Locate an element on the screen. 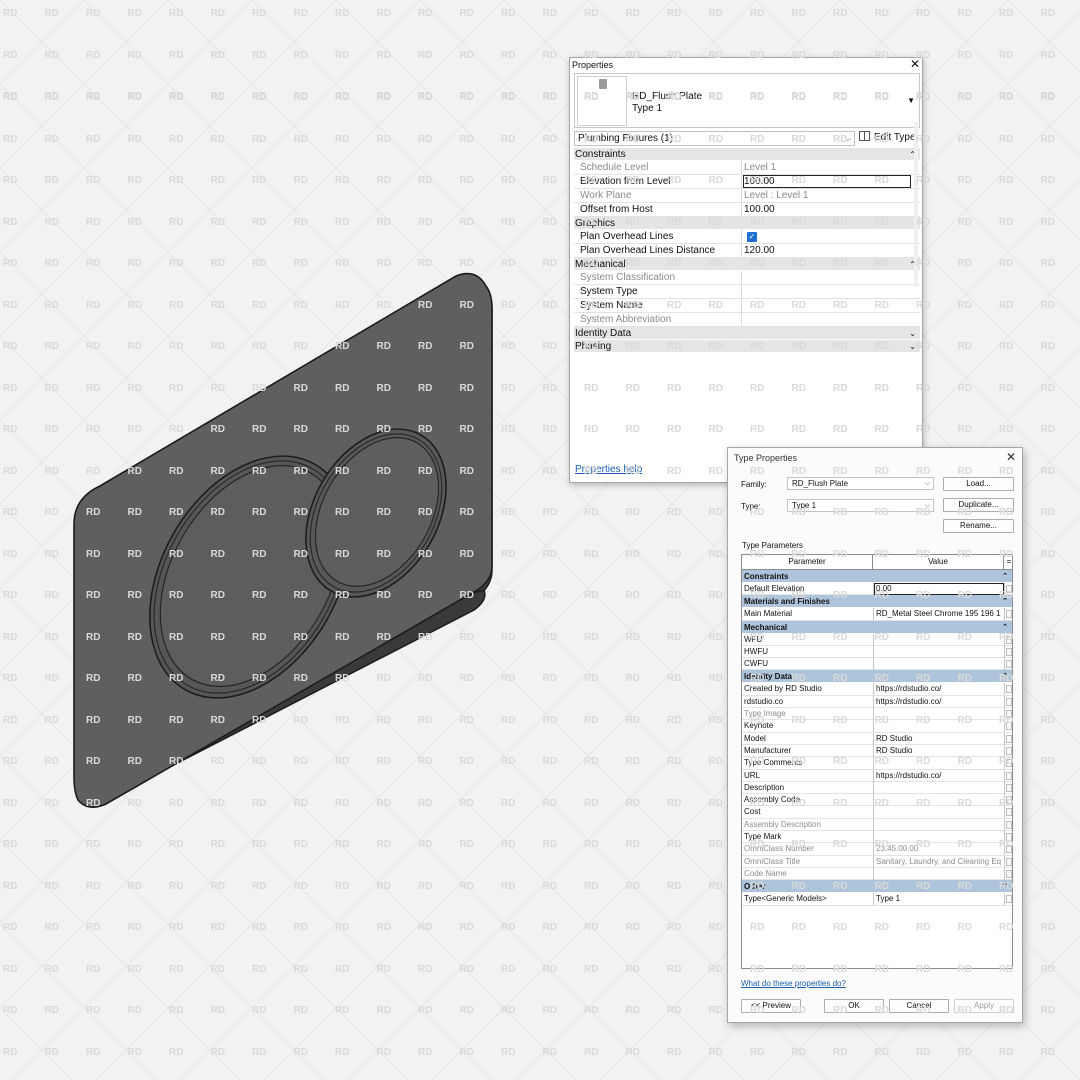 The width and height of the screenshot is (1080, 1080). row-system-name: System Name is located at coordinates (747, 306).